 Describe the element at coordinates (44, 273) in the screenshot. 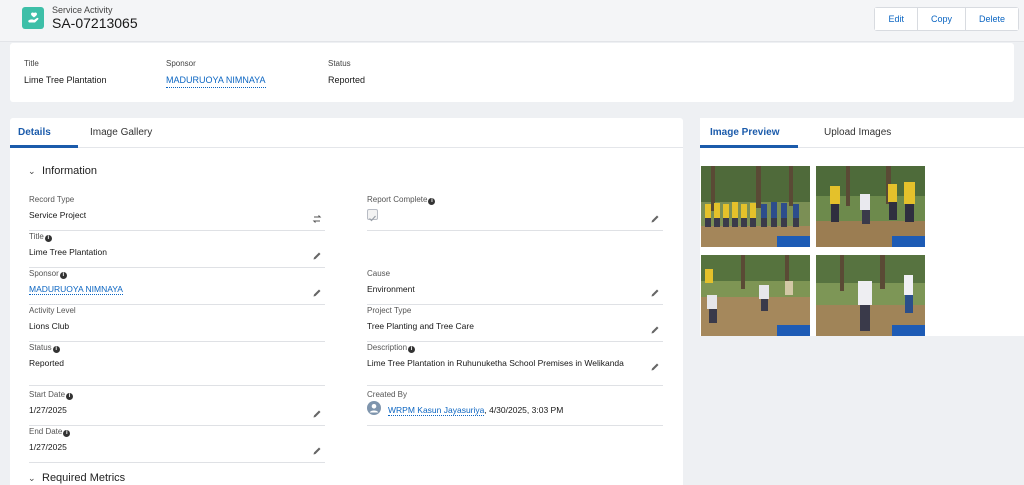

I see `field-label: Sponsor` at that location.